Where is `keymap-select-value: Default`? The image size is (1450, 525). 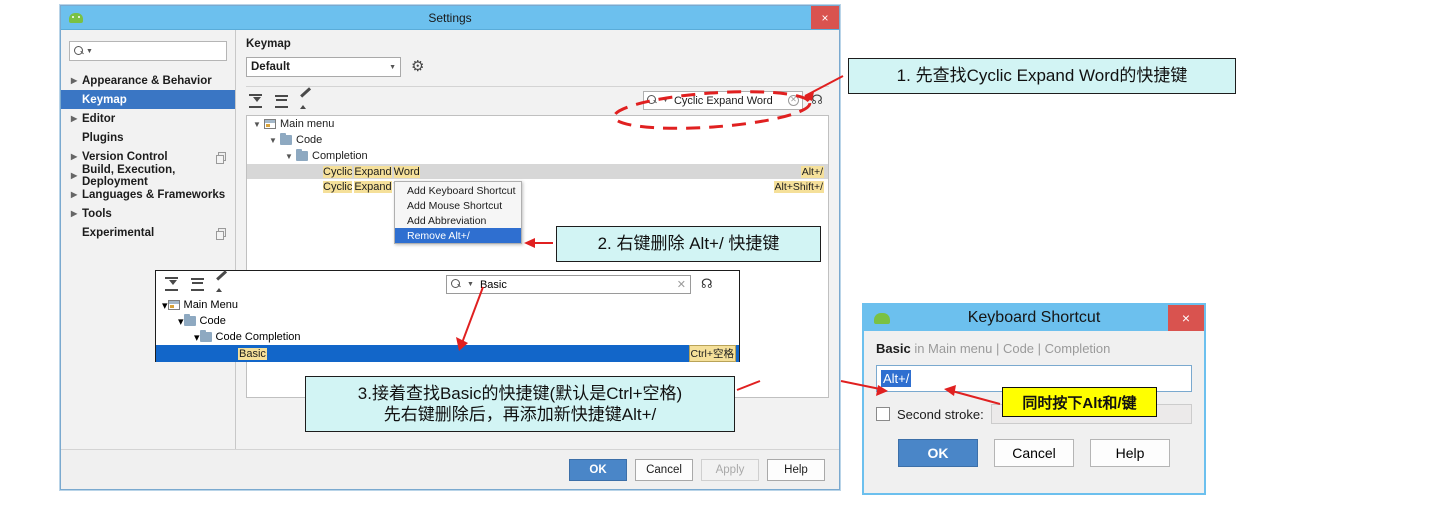 keymap-select-value: Default is located at coordinates (270, 67).